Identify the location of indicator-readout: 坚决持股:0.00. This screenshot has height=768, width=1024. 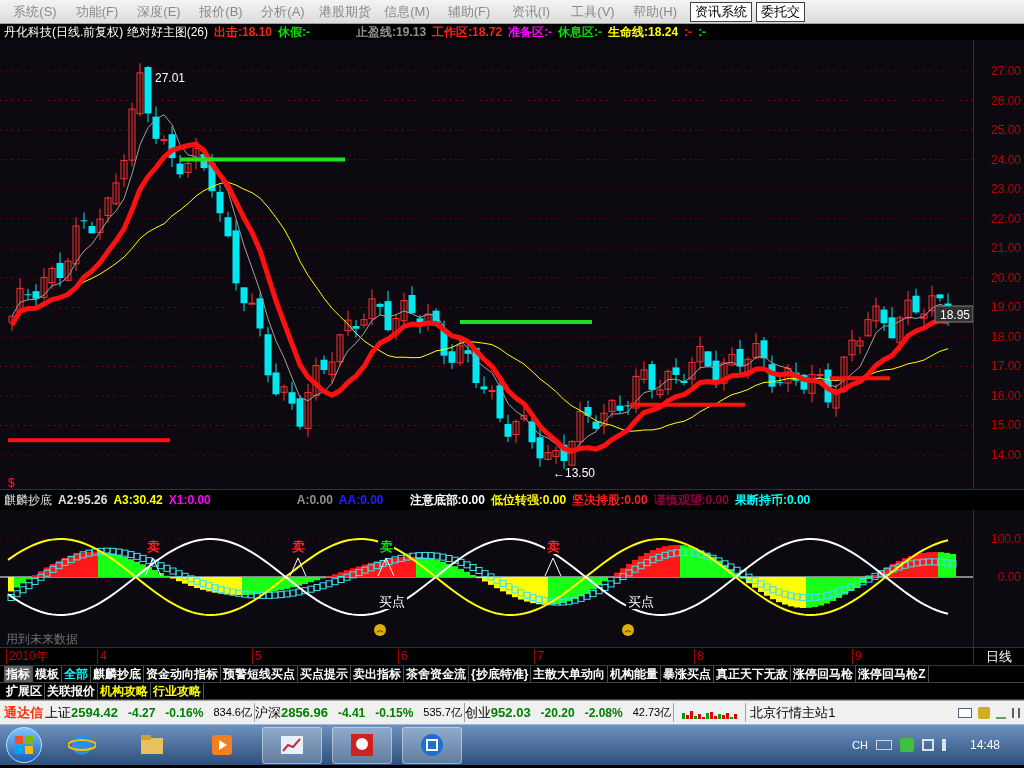
(610, 500).